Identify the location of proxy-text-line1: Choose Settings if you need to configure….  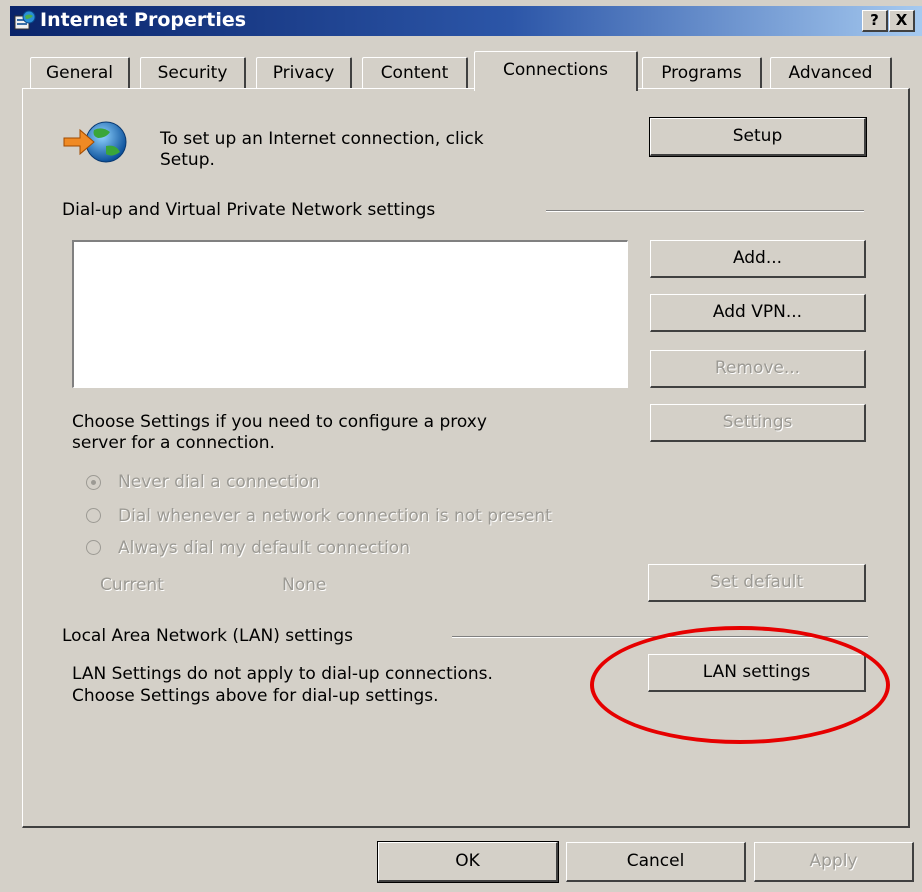
(279, 422).